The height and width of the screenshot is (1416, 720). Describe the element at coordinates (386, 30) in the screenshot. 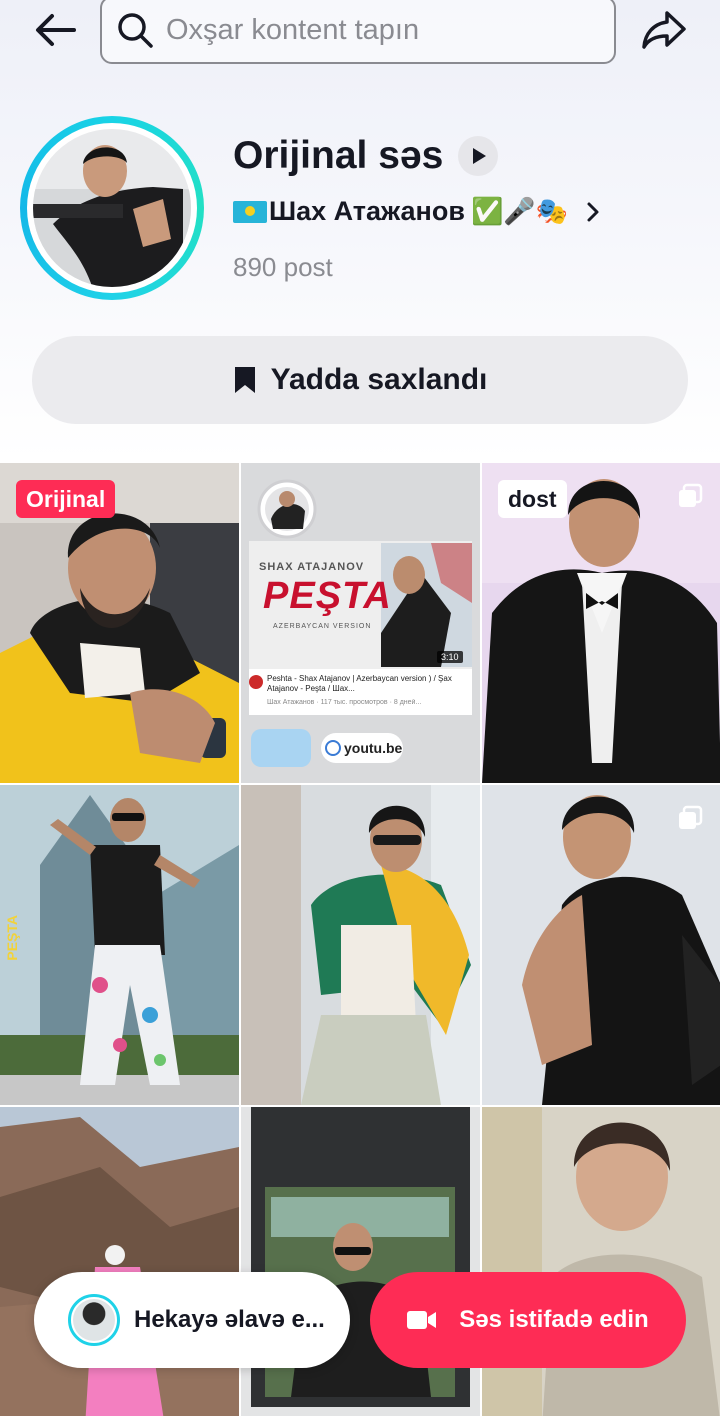

I see `search-input` at that location.